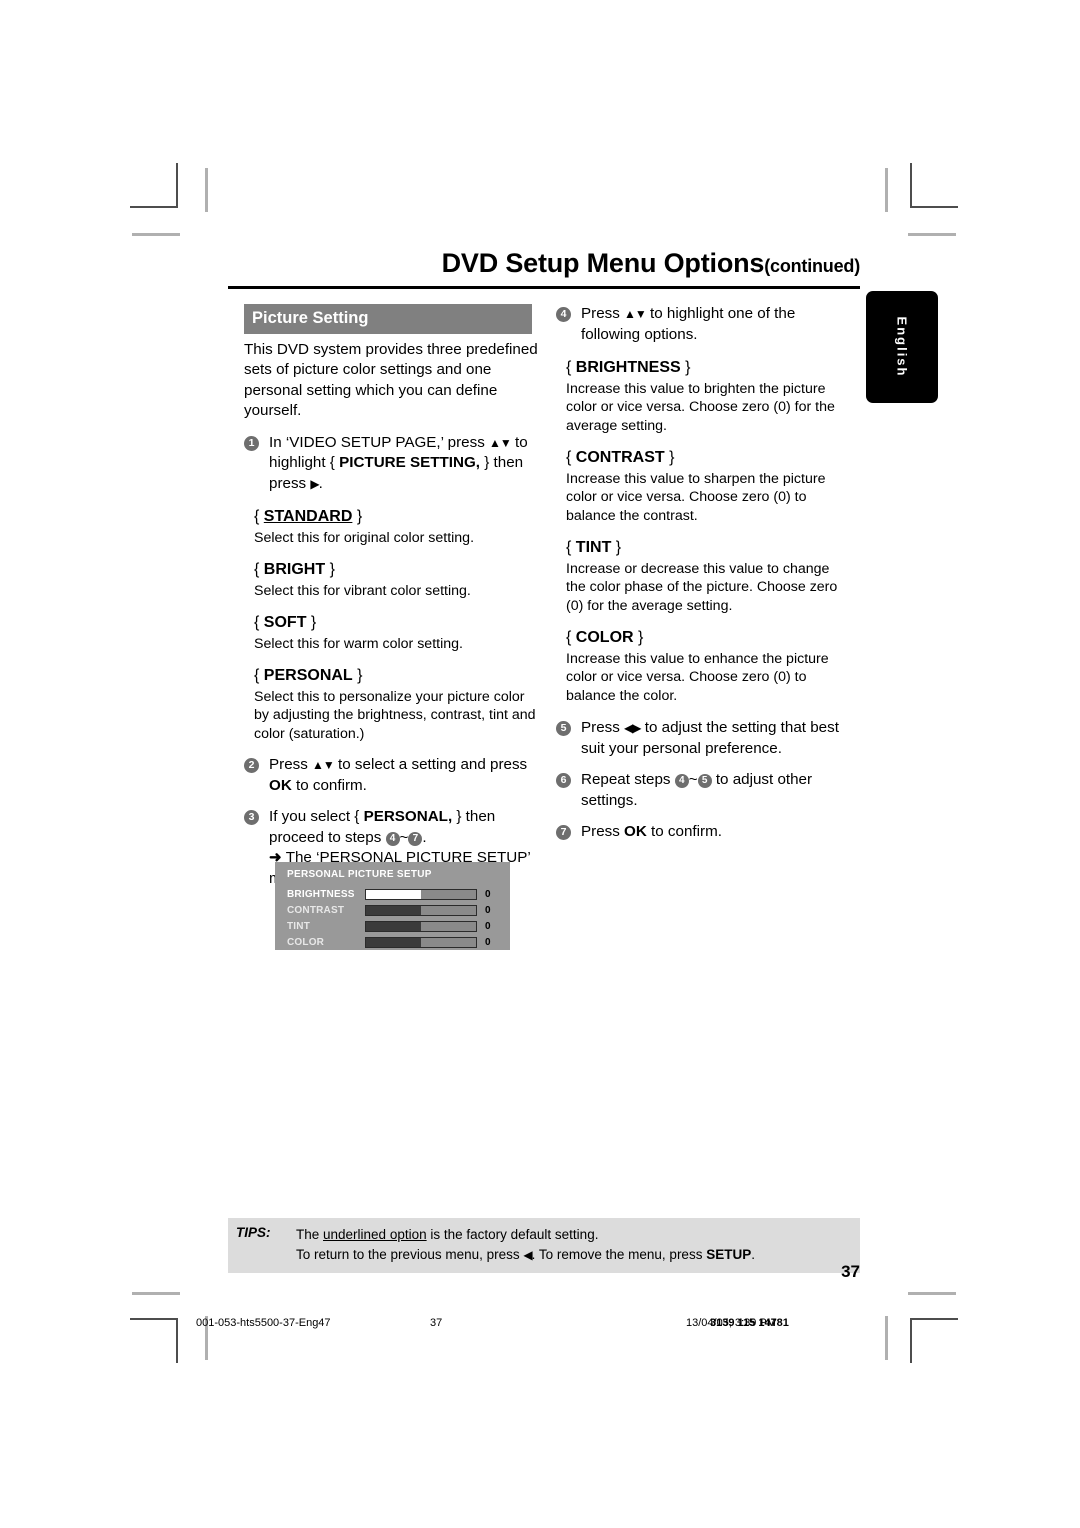 Image resolution: width=1080 pixels, height=1528 pixels. What do you see at coordinates (635, 831) in the screenshot?
I see `step-7-bold-term: OK` at bounding box center [635, 831].